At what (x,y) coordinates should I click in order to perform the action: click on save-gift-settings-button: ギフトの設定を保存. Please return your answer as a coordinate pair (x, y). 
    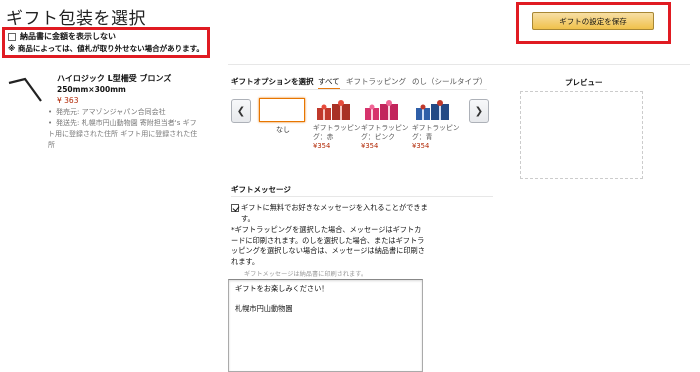
    Looking at the image, I should click on (593, 21).